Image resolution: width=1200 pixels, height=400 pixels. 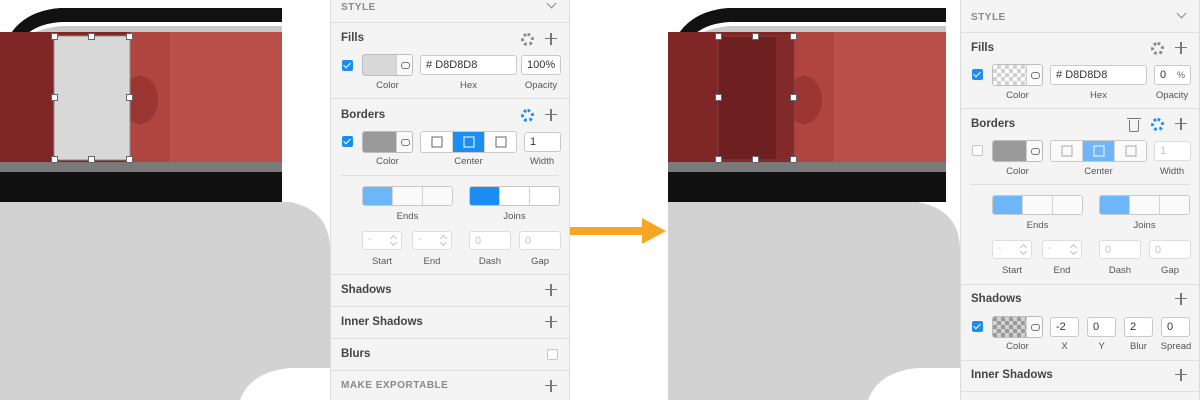 What do you see at coordinates (1138, 327) in the screenshot?
I see `shadow-blur-input: 2` at bounding box center [1138, 327].